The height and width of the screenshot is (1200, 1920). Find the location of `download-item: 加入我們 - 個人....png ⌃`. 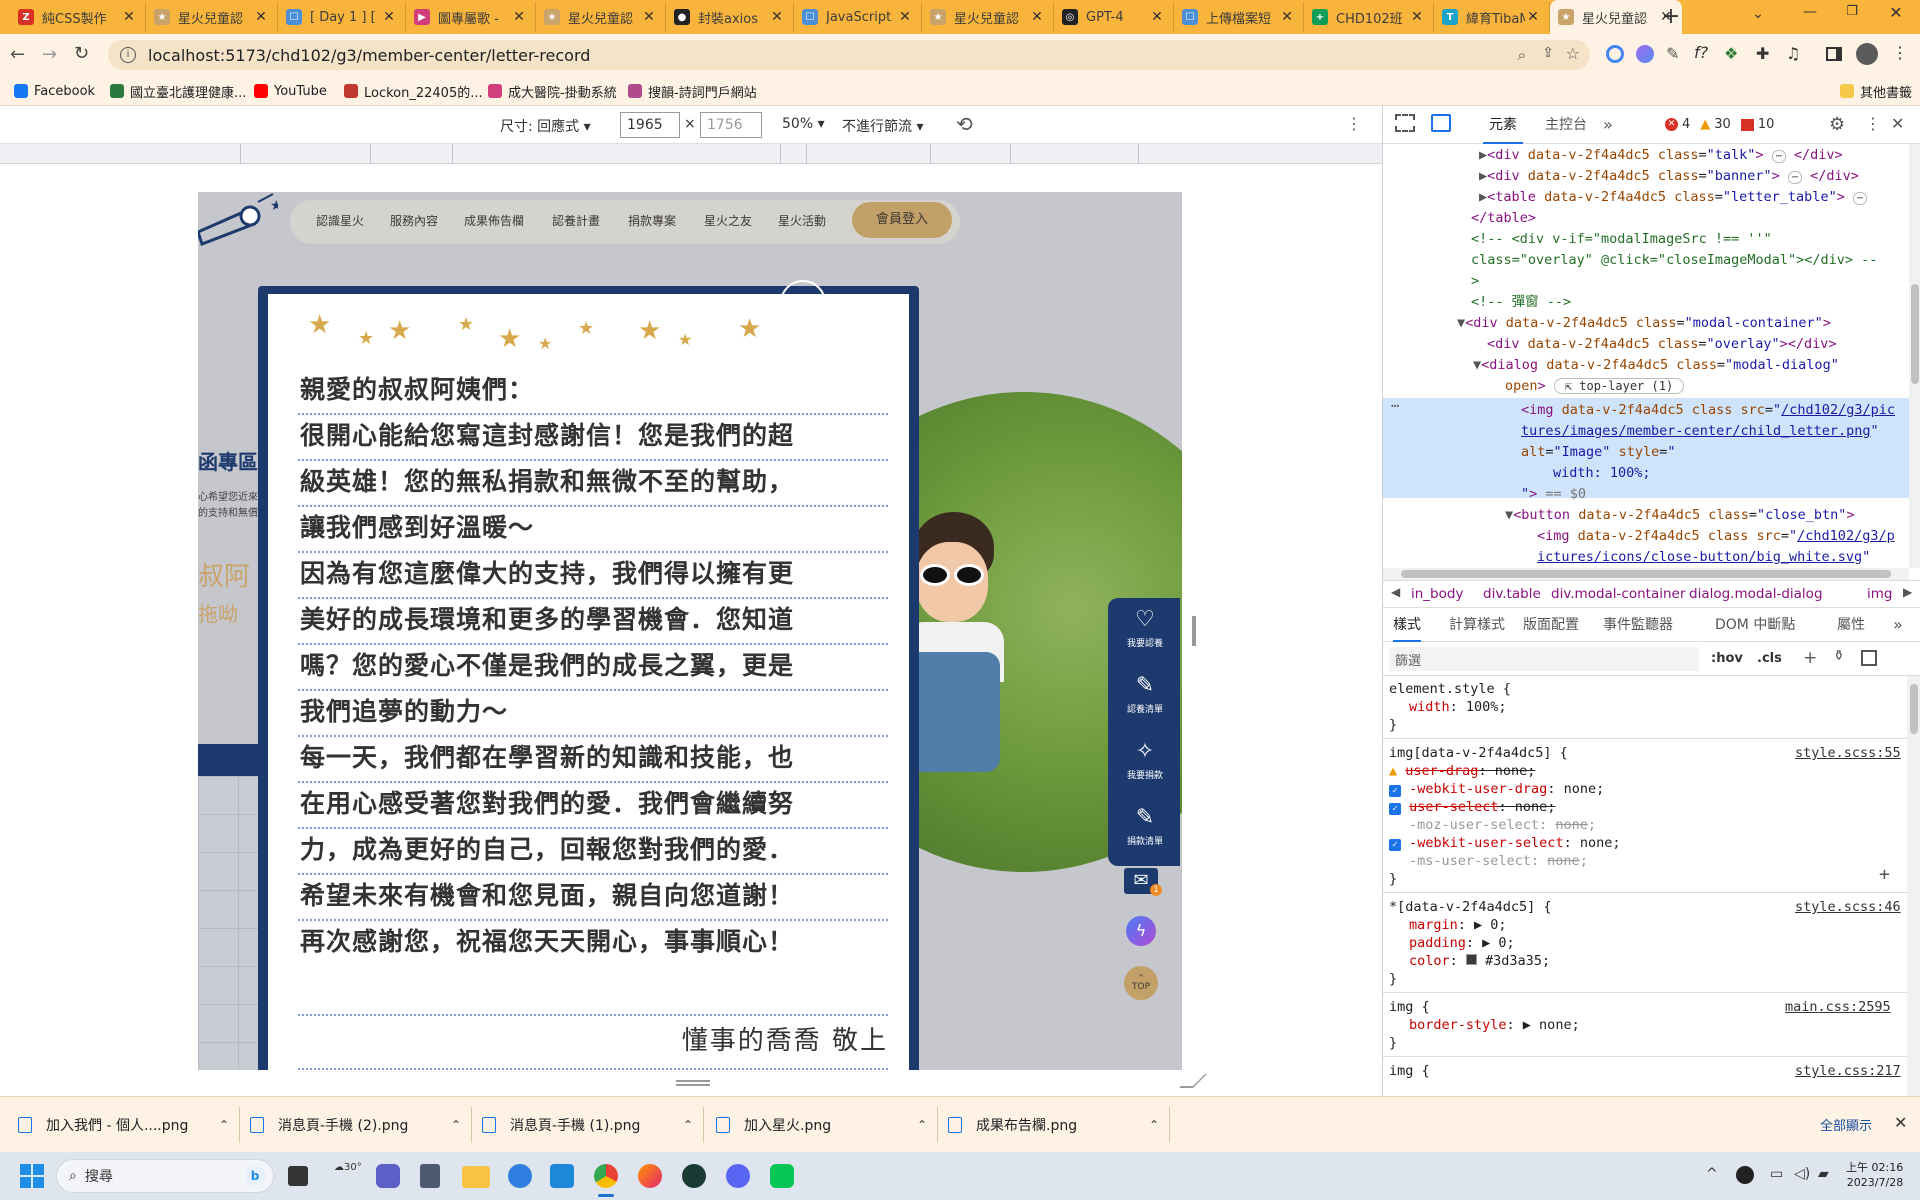

download-item: 加入我們 - 個人....png ⌃ is located at coordinates (129, 1125).